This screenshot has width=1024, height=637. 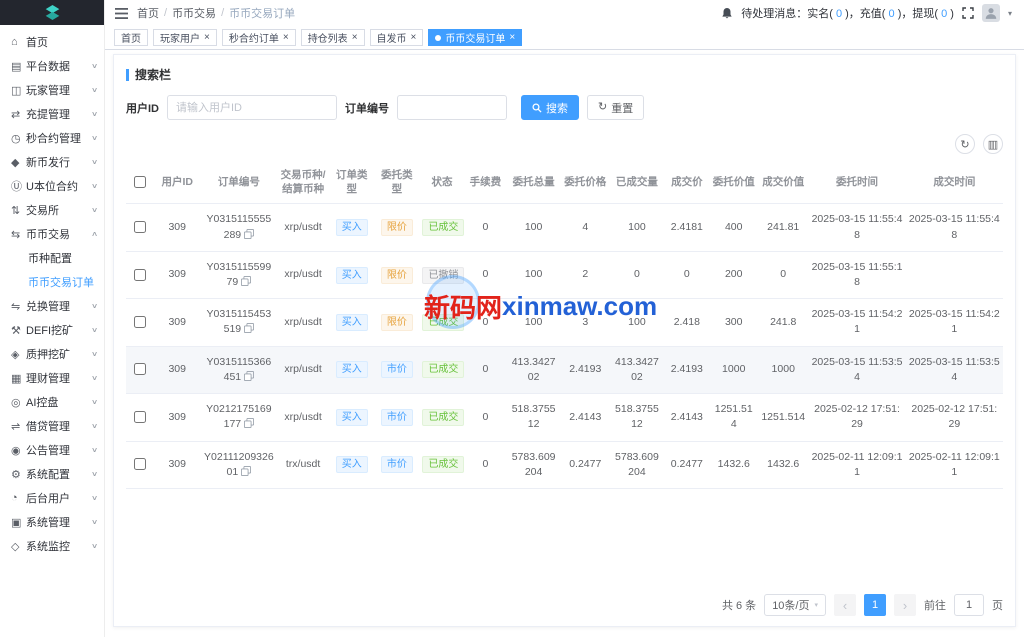 I want to click on user-id-input, so click(x=252, y=107).